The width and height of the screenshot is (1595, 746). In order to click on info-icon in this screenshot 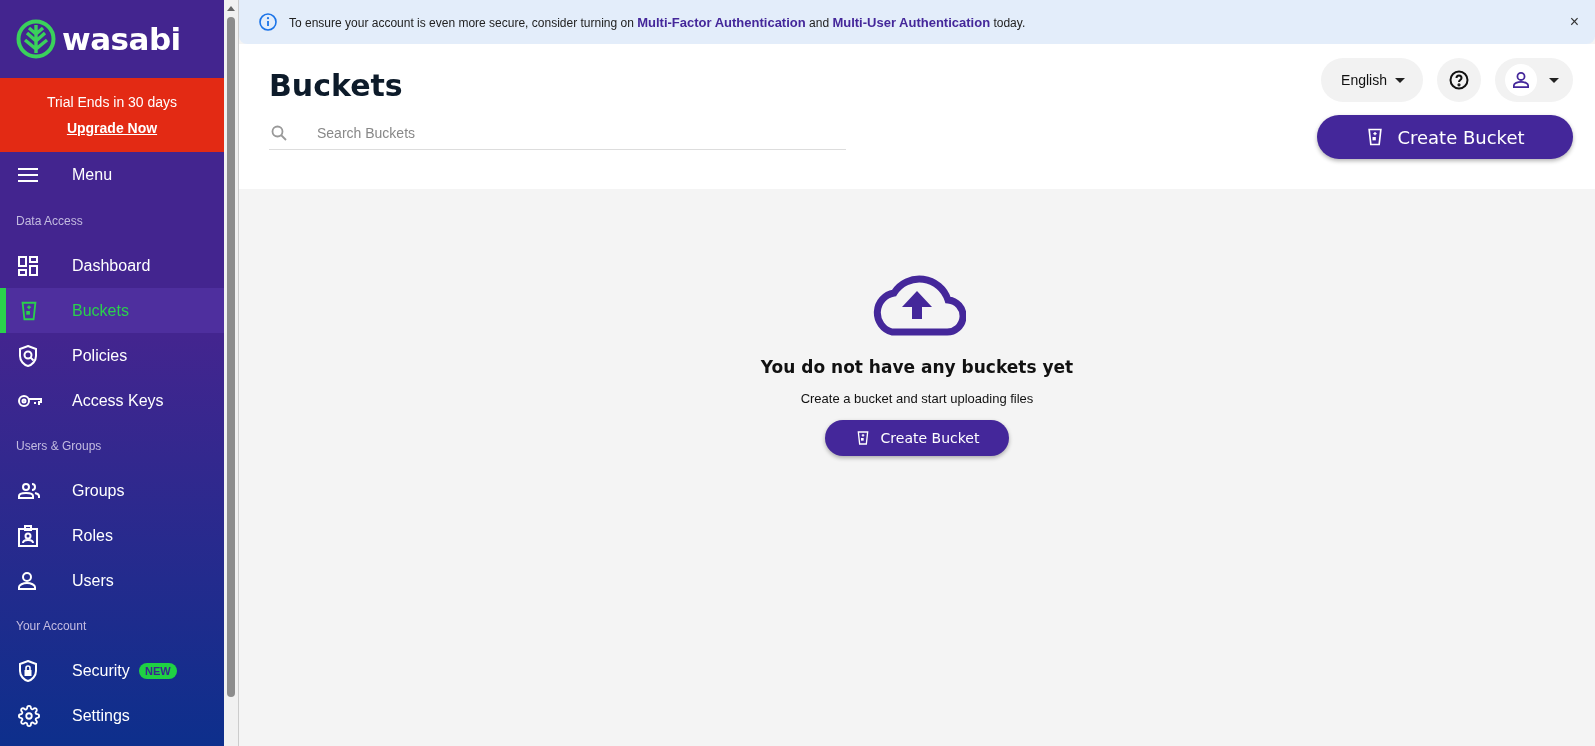, I will do `click(268, 22)`.